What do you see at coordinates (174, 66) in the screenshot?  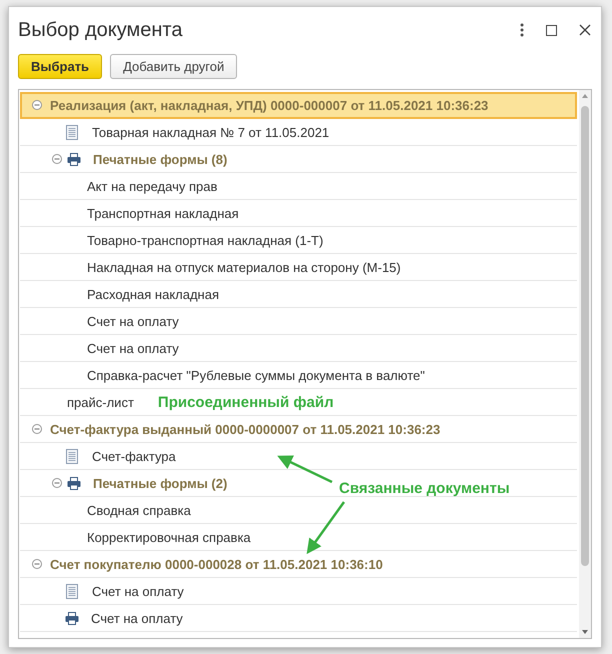 I see `add-button: Добавить другой` at bounding box center [174, 66].